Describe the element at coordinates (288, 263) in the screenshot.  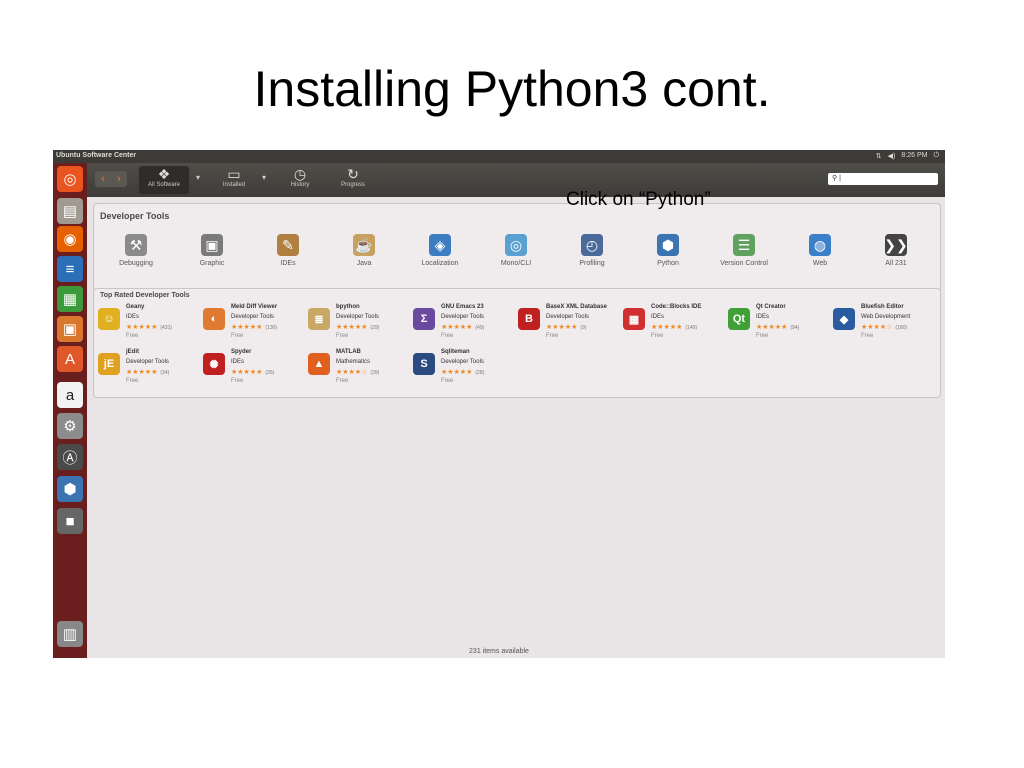
I see `category-label: IDEs` at that location.